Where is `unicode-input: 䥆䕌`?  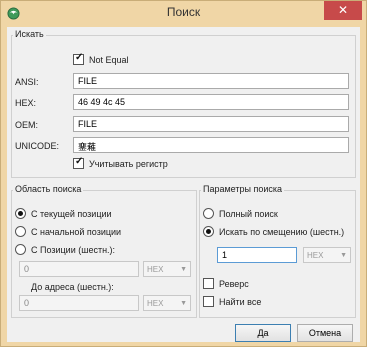
unicode-input: 䥆䕌 is located at coordinates (211, 145).